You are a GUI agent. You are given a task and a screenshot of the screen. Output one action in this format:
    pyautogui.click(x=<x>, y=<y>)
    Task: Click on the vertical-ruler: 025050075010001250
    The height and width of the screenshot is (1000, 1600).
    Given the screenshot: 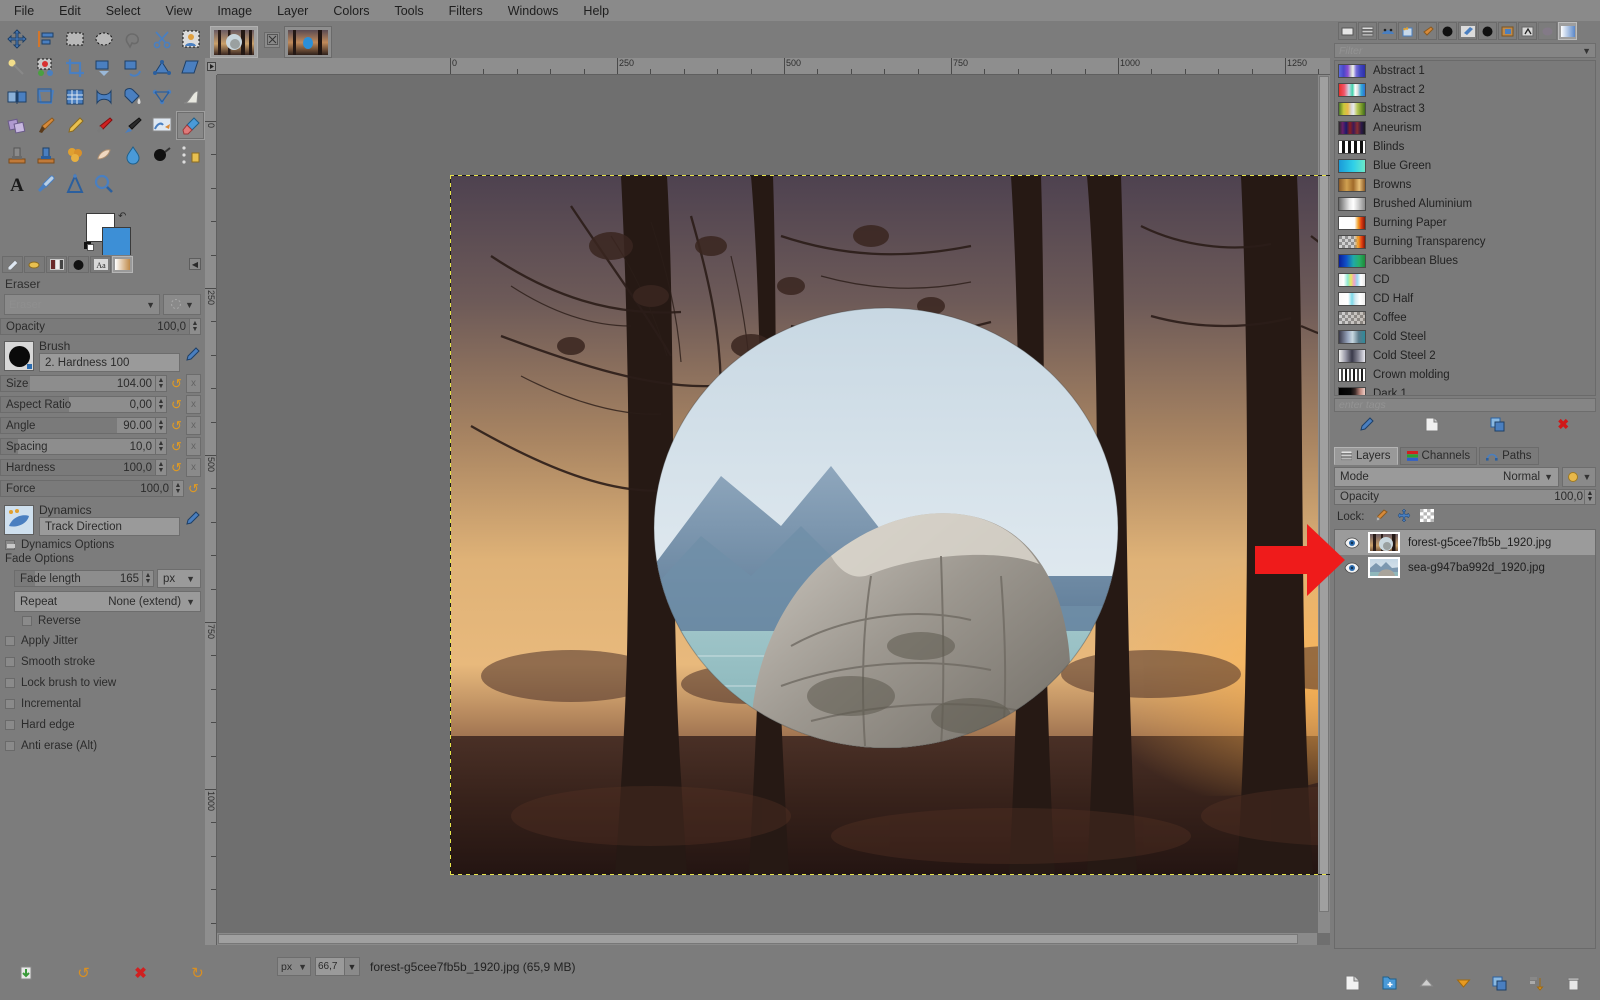 What is the action you would take?
    pyautogui.click(x=211, y=510)
    